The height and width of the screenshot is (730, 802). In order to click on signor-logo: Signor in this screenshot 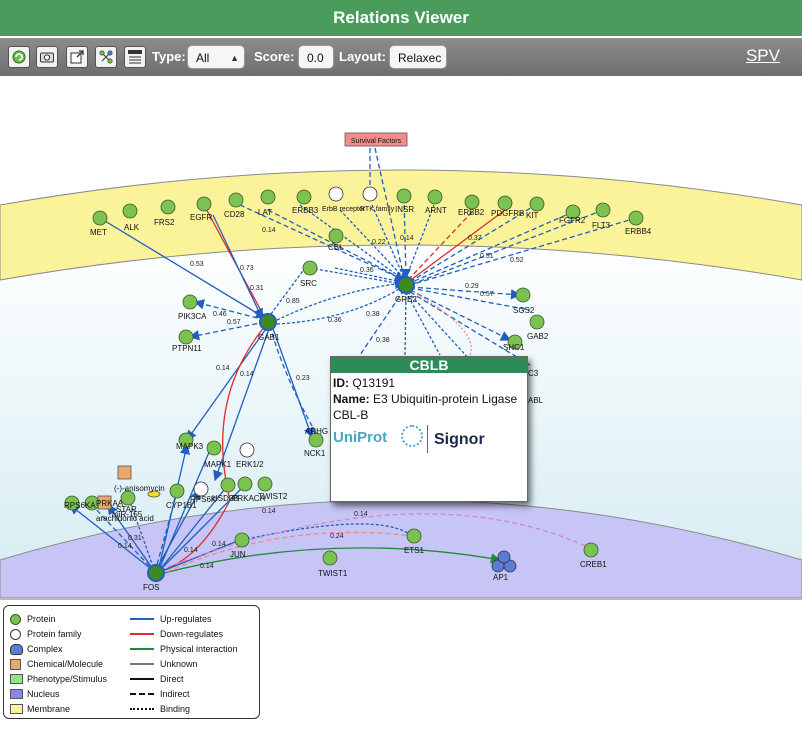, I will do `click(459, 440)`.